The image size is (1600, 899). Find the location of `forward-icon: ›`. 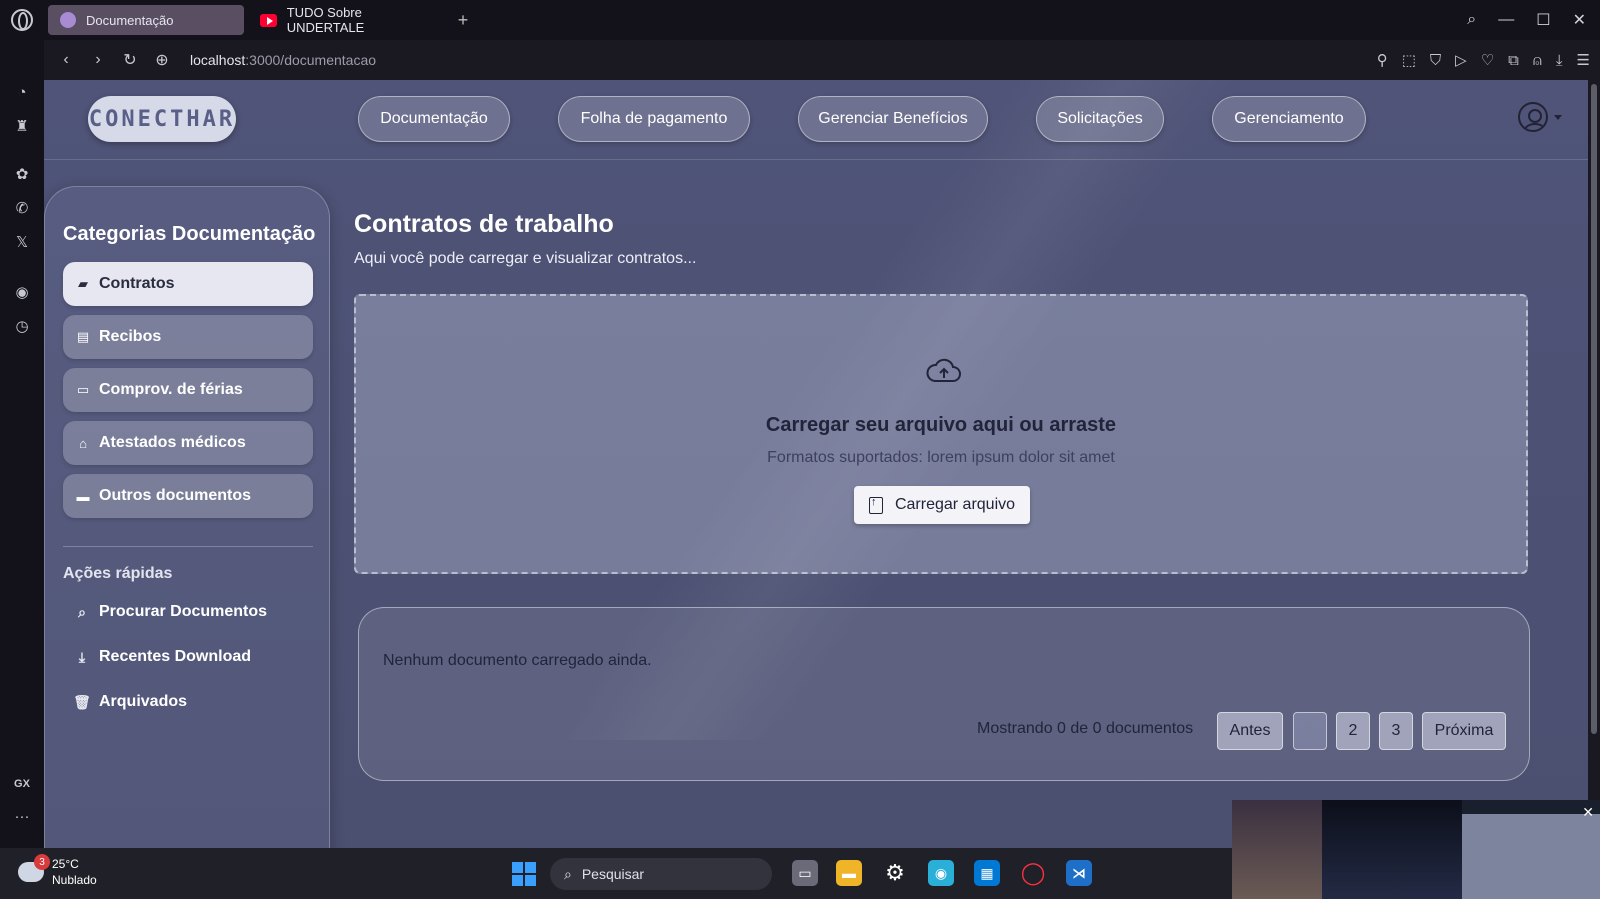

forward-icon: › is located at coordinates (98, 60).